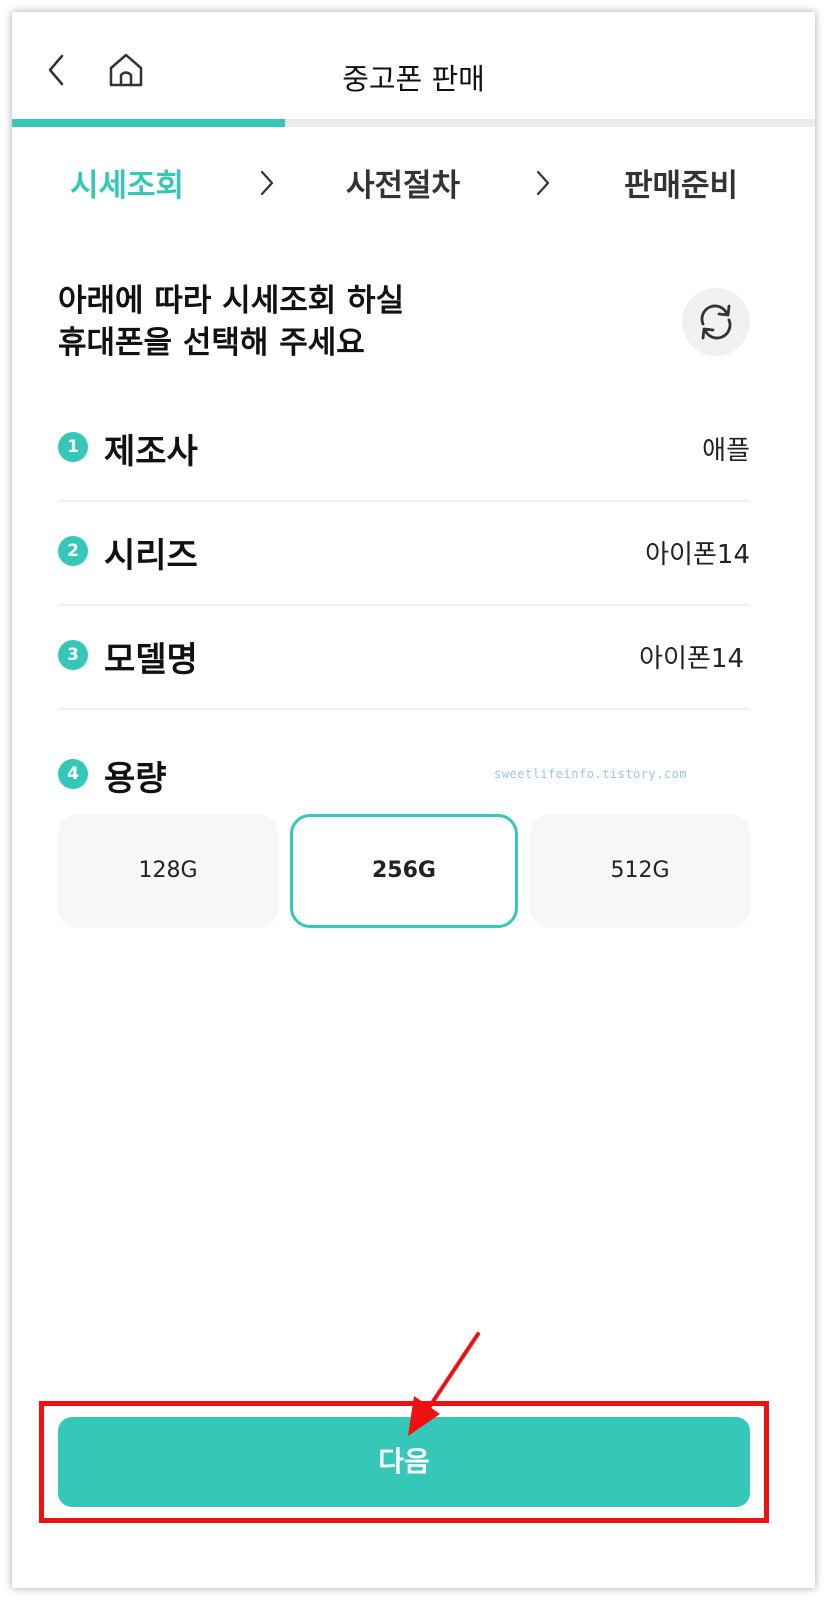 This screenshot has height=1600, width=828. I want to click on step-indicator: 시세조회 사전절차 판매준비, so click(413, 190).